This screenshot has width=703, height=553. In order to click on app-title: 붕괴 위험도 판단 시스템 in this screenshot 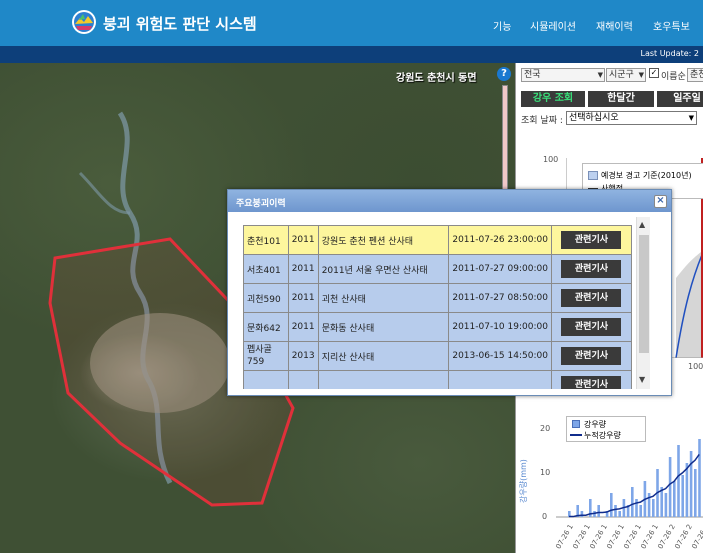, I will do `click(180, 24)`.